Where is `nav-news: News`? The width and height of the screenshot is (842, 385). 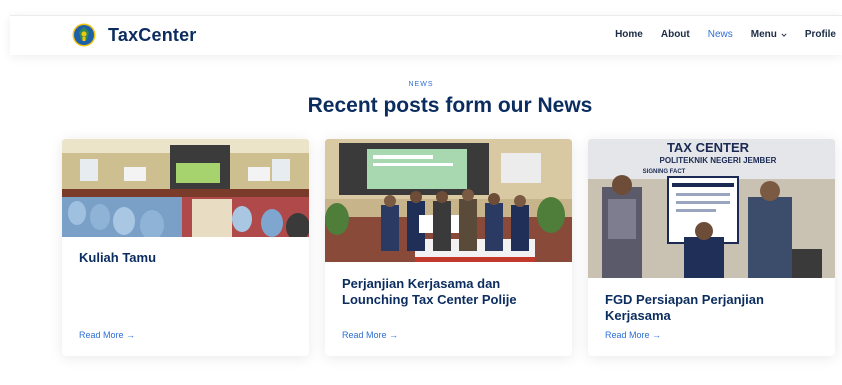 nav-news: News is located at coordinates (720, 34).